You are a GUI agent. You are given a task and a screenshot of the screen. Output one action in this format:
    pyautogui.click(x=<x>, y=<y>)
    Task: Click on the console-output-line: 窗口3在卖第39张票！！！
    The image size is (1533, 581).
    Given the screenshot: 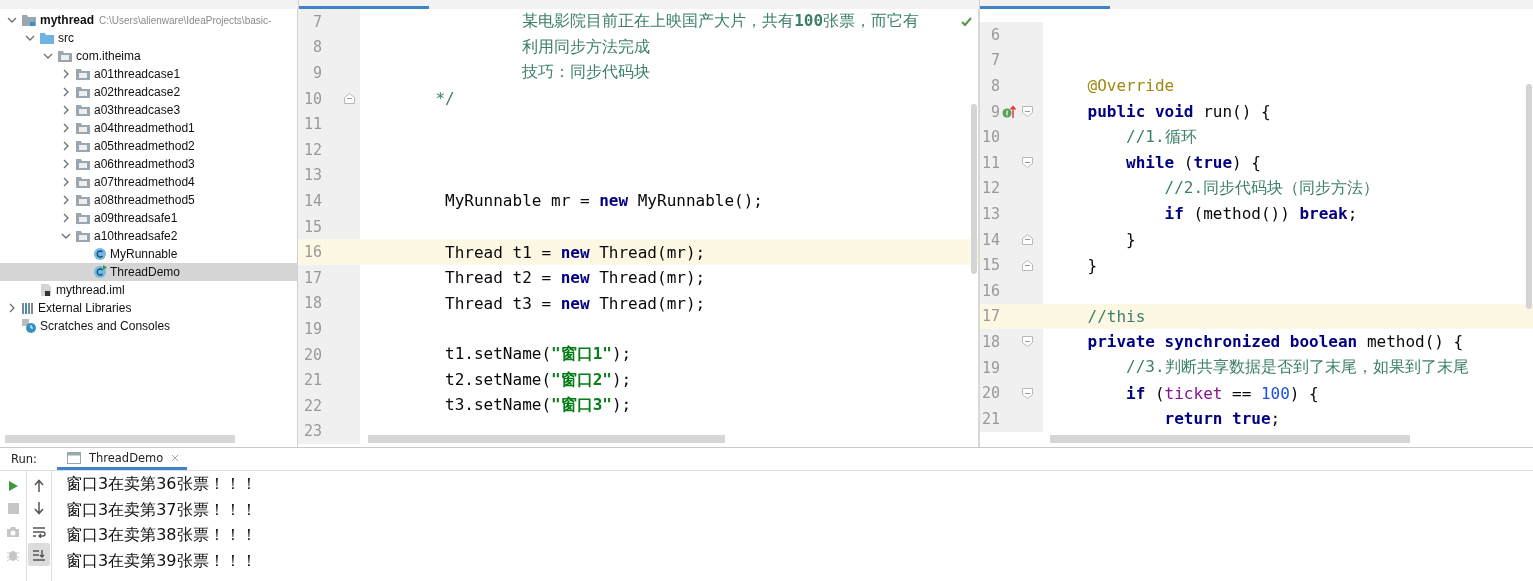 What is the action you would take?
    pyautogui.click(x=161, y=560)
    